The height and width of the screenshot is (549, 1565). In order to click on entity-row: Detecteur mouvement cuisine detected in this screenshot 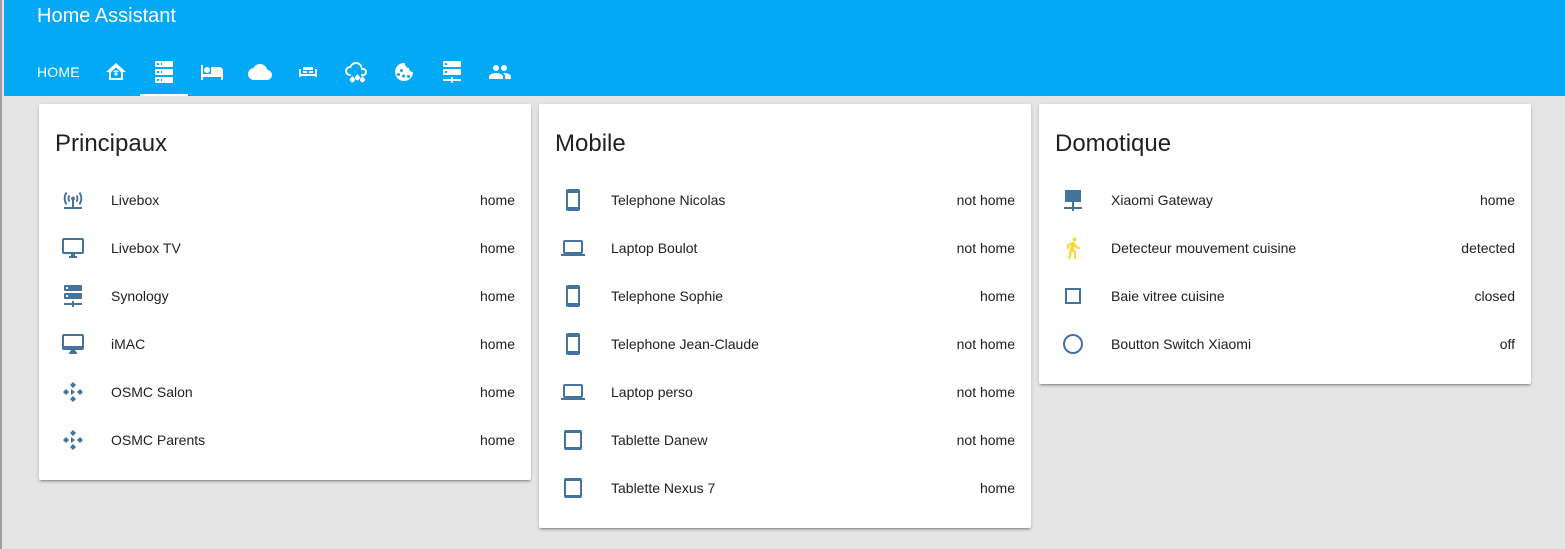, I will do `click(1285, 248)`.